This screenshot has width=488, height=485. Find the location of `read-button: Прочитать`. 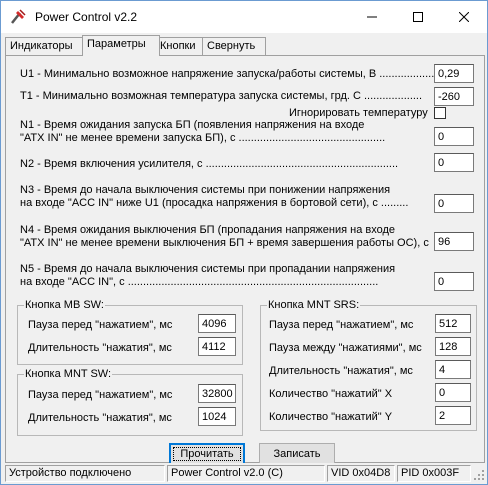

read-button: Прочитать is located at coordinates (207, 454).